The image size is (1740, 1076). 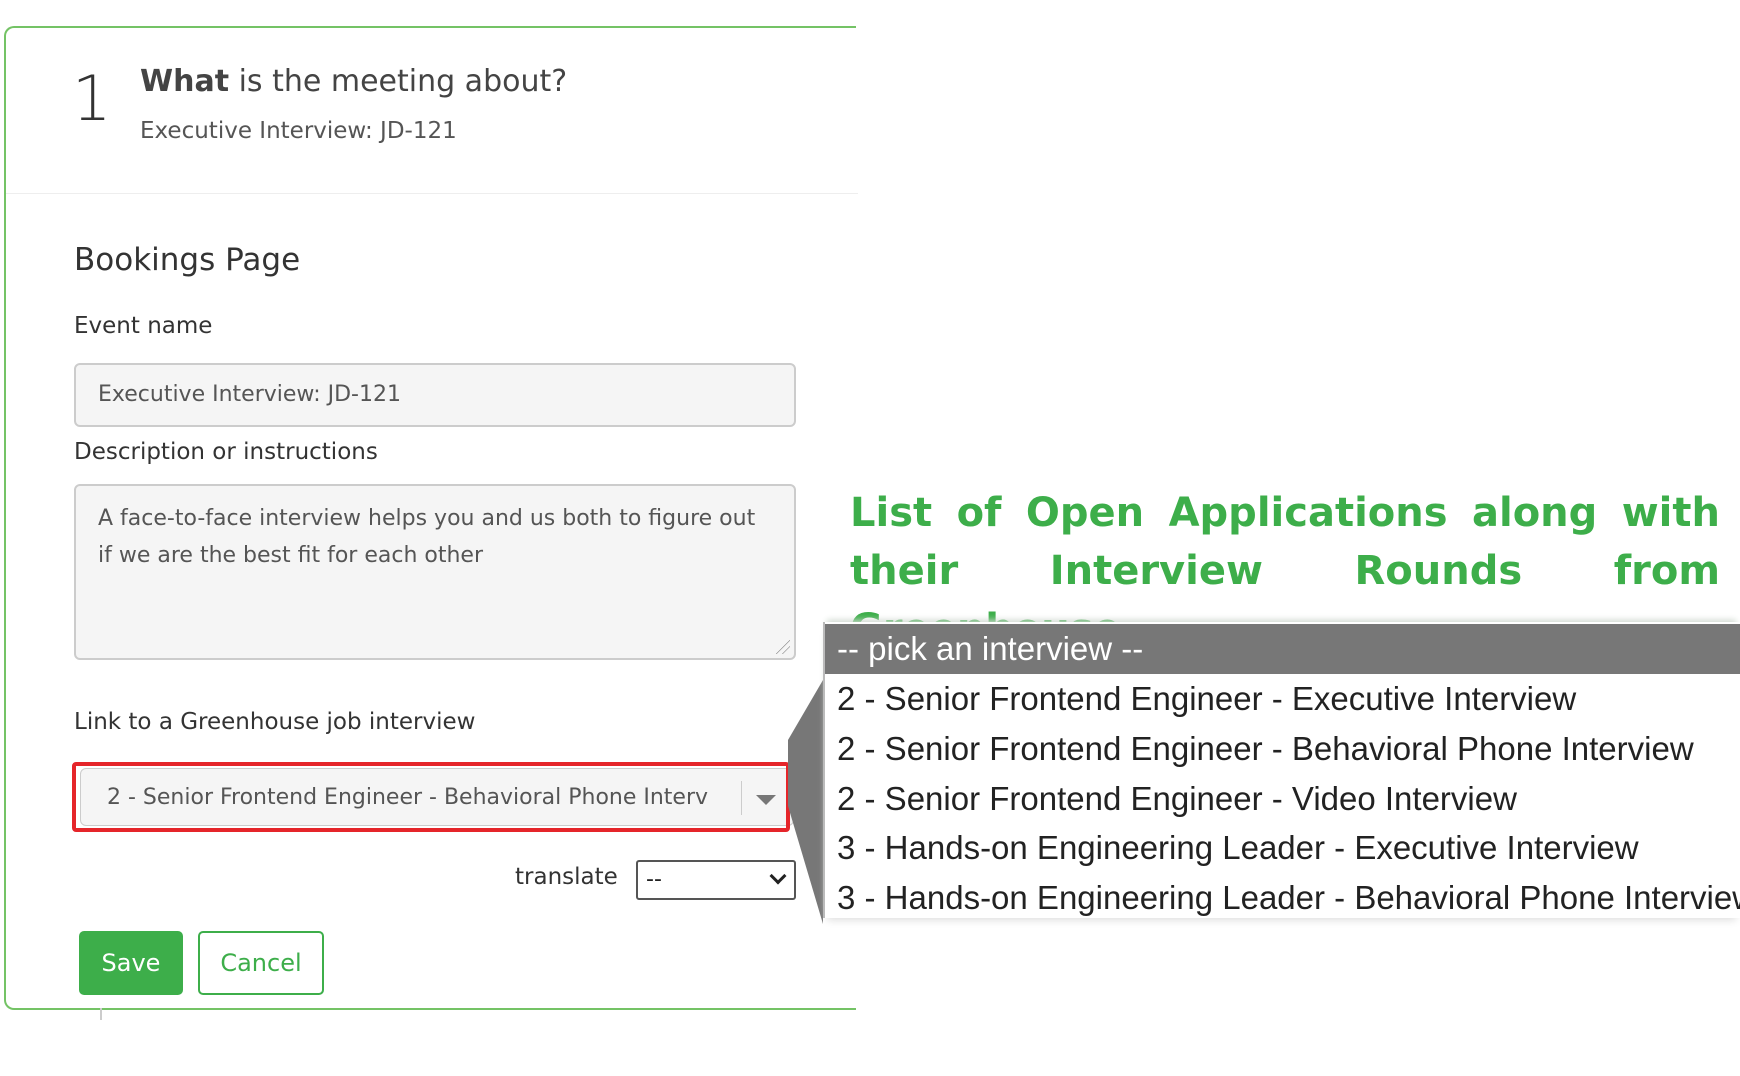 I want to click on step-number: 1, so click(x=92, y=98).